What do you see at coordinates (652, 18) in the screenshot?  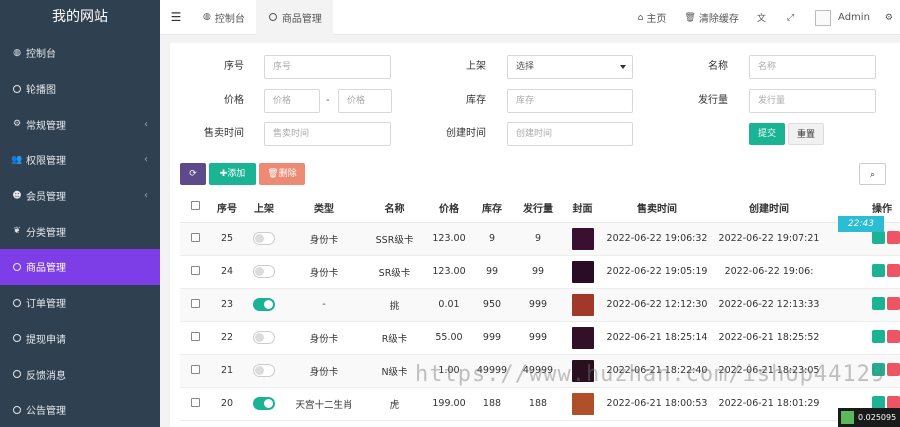 I see `home-link: ⌂ 主页` at bounding box center [652, 18].